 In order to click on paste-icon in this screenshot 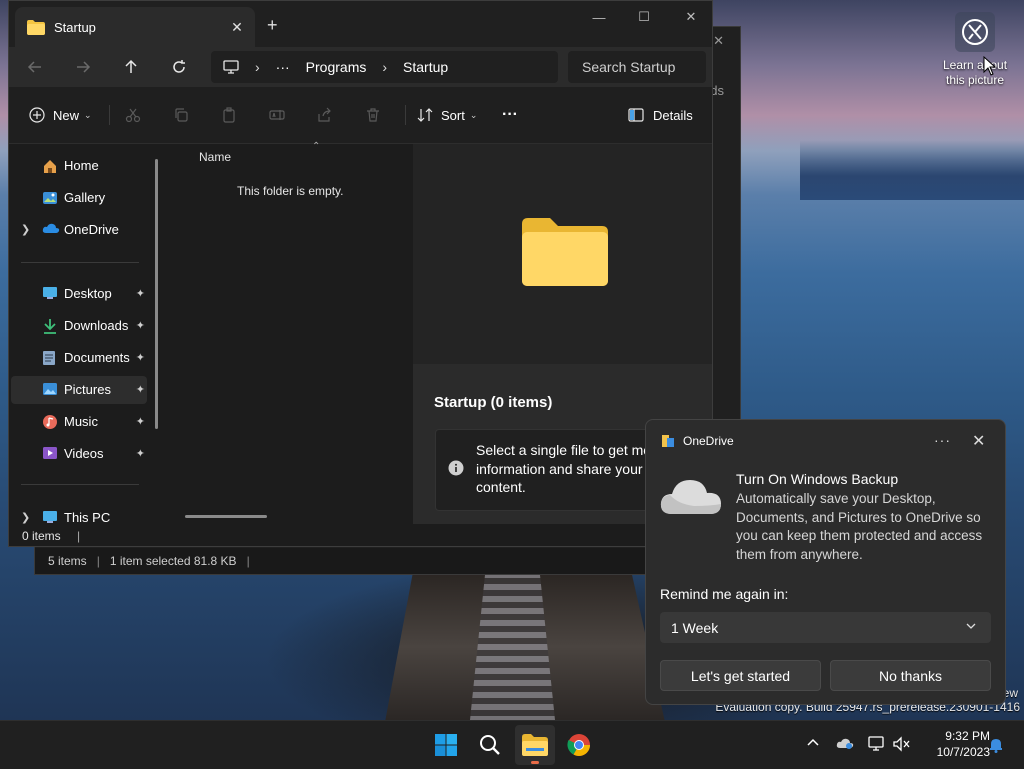, I will do `click(229, 115)`.